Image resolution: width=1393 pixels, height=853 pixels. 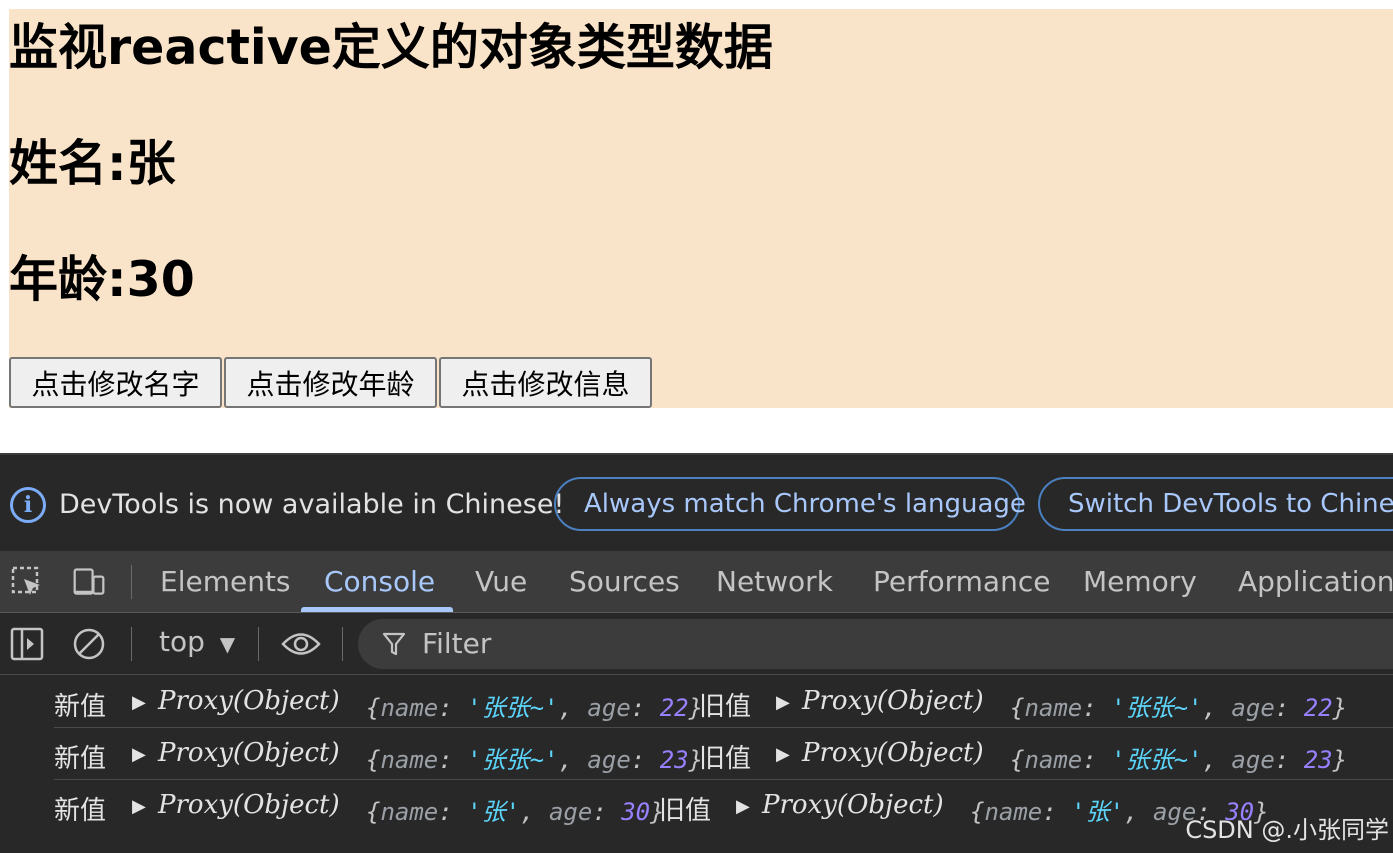 What do you see at coordinates (501, 581) in the screenshot?
I see `tab-vue: Vue` at bounding box center [501, 581].